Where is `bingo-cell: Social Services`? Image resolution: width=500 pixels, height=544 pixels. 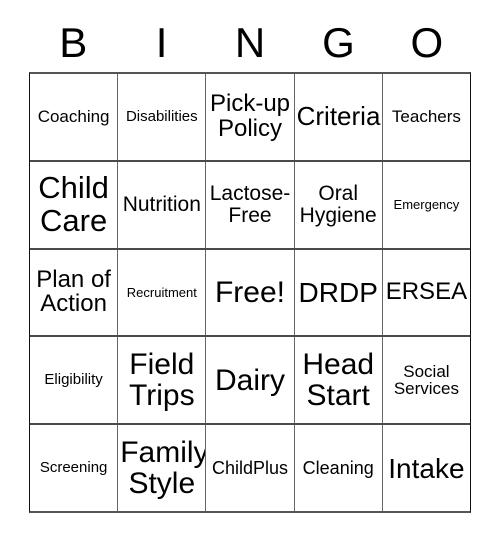
bingo-cell: Social Services is located at coordinates (426, 380).